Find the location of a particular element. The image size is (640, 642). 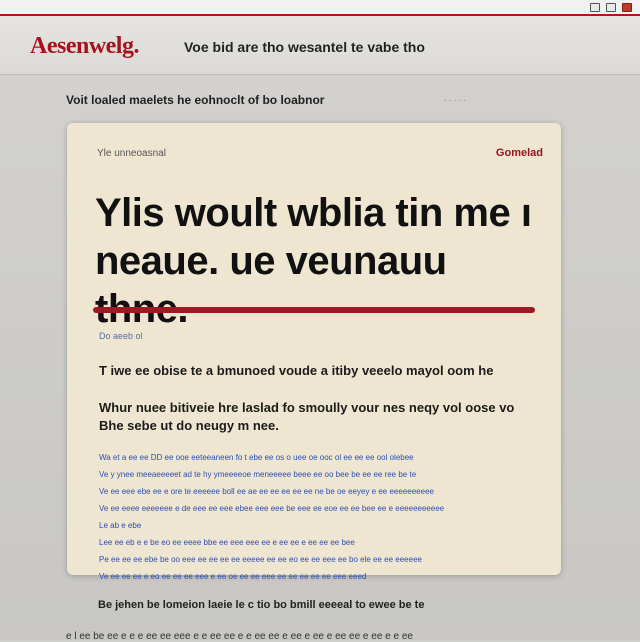

window-controls is located at coordinates (611, 7).